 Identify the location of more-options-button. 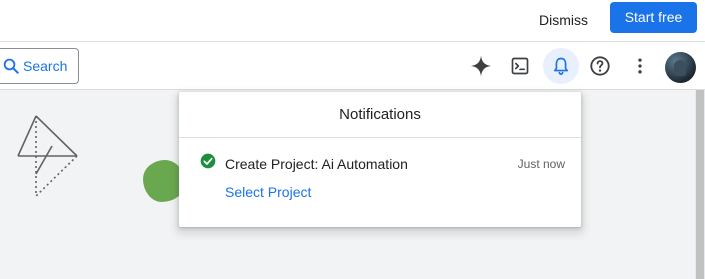
(640, 66).